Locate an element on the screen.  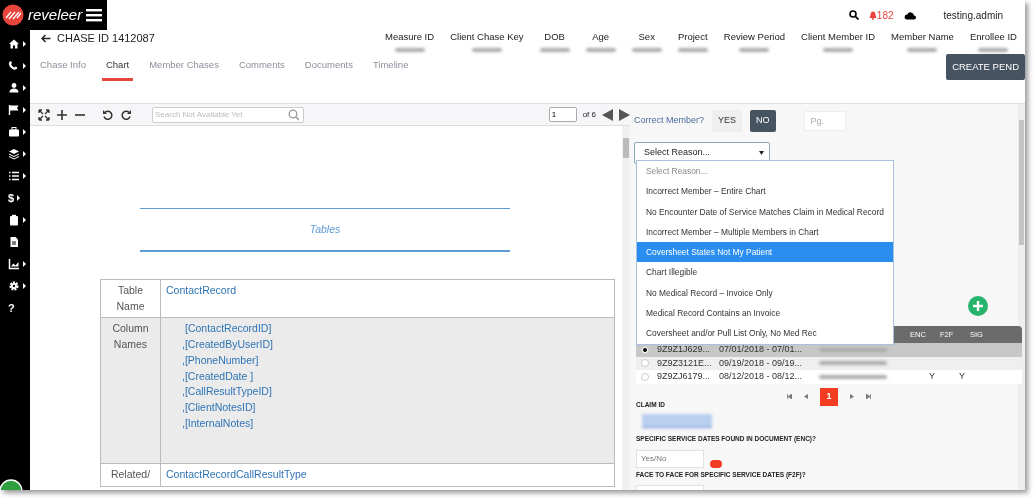
brand-name: reveleer is located at coordinates (55, 14).